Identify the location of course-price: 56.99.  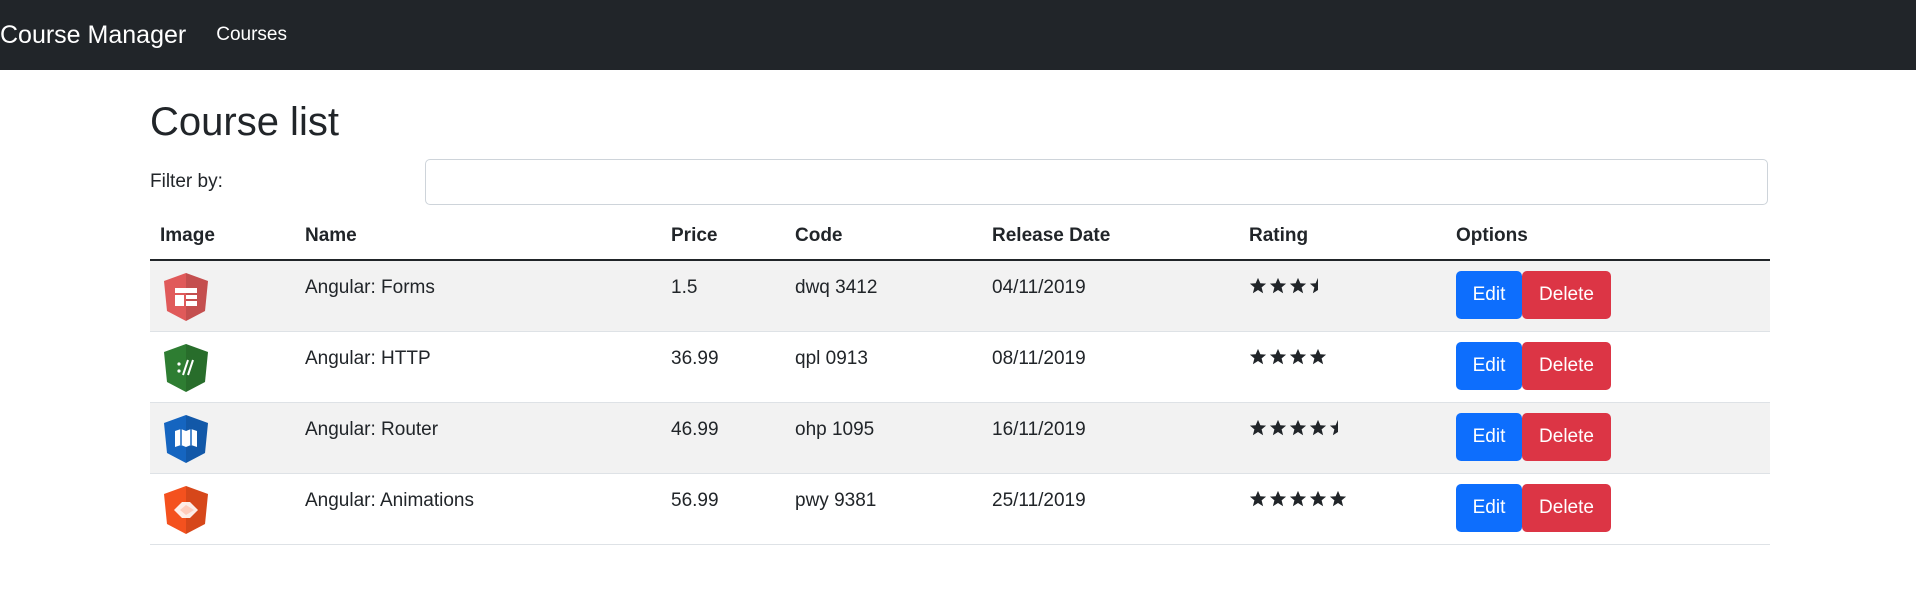
(695, 500).